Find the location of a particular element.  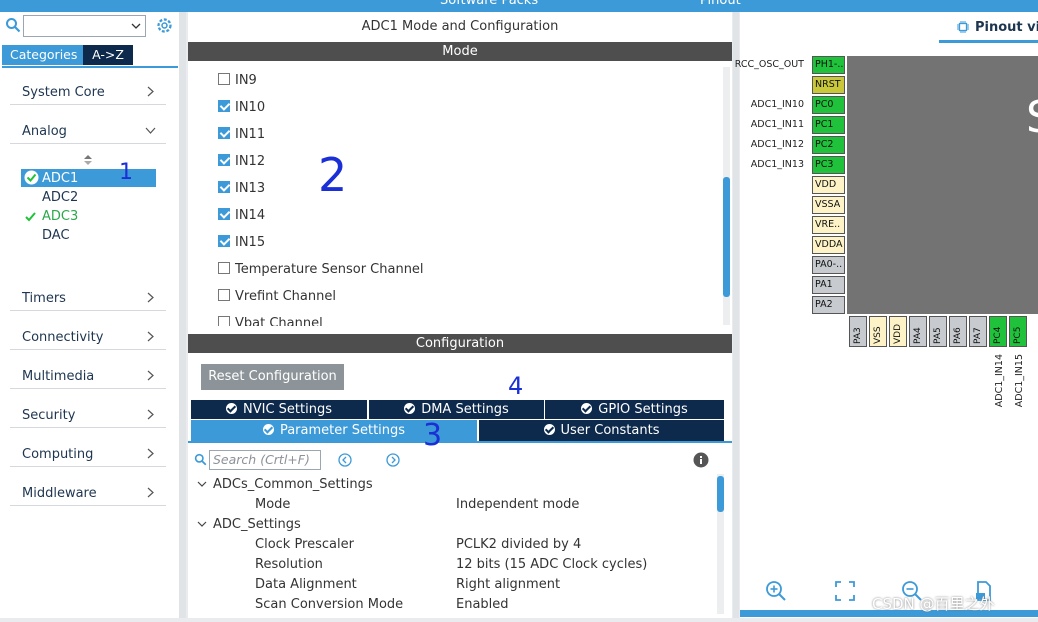

pin-vre: VRE.. is located at coordinates (828, 225).